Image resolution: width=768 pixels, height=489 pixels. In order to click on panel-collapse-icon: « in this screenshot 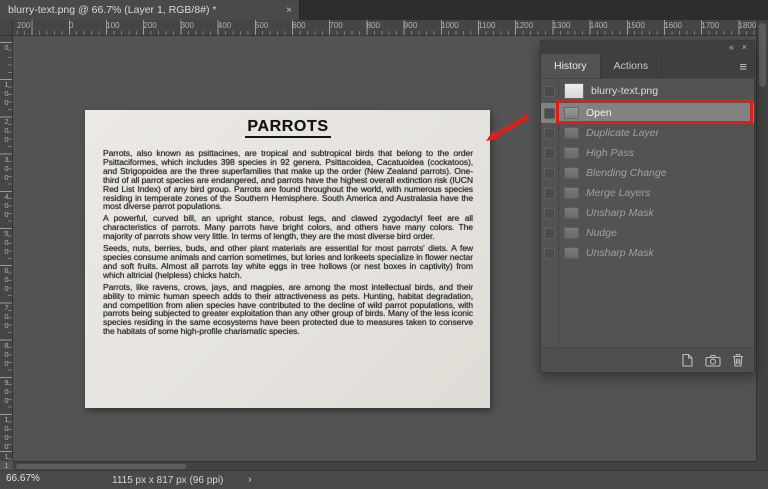, I will do `click(731, 47)`.